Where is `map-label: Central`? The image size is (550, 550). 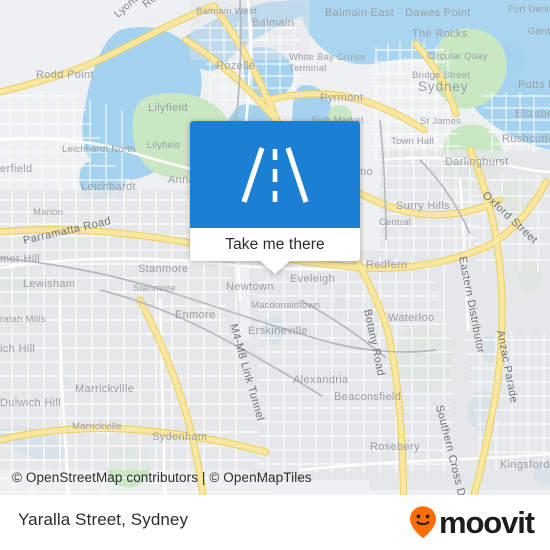 map-label: Central is located at coordinates (395, 222).